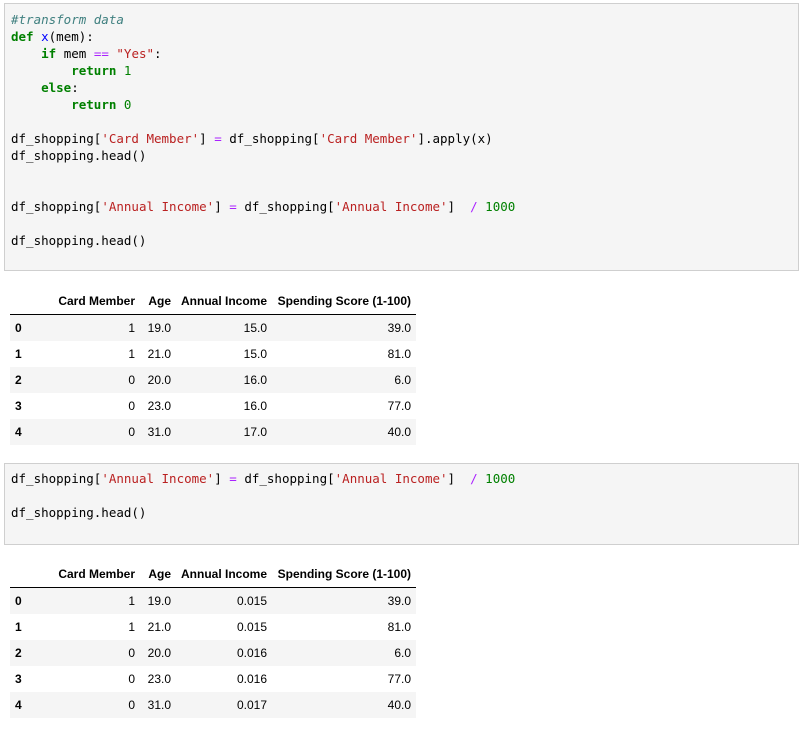  Describe the element at coordinates (159, 406) in the screenshot. I see `table-cell: 23.0` at that location.